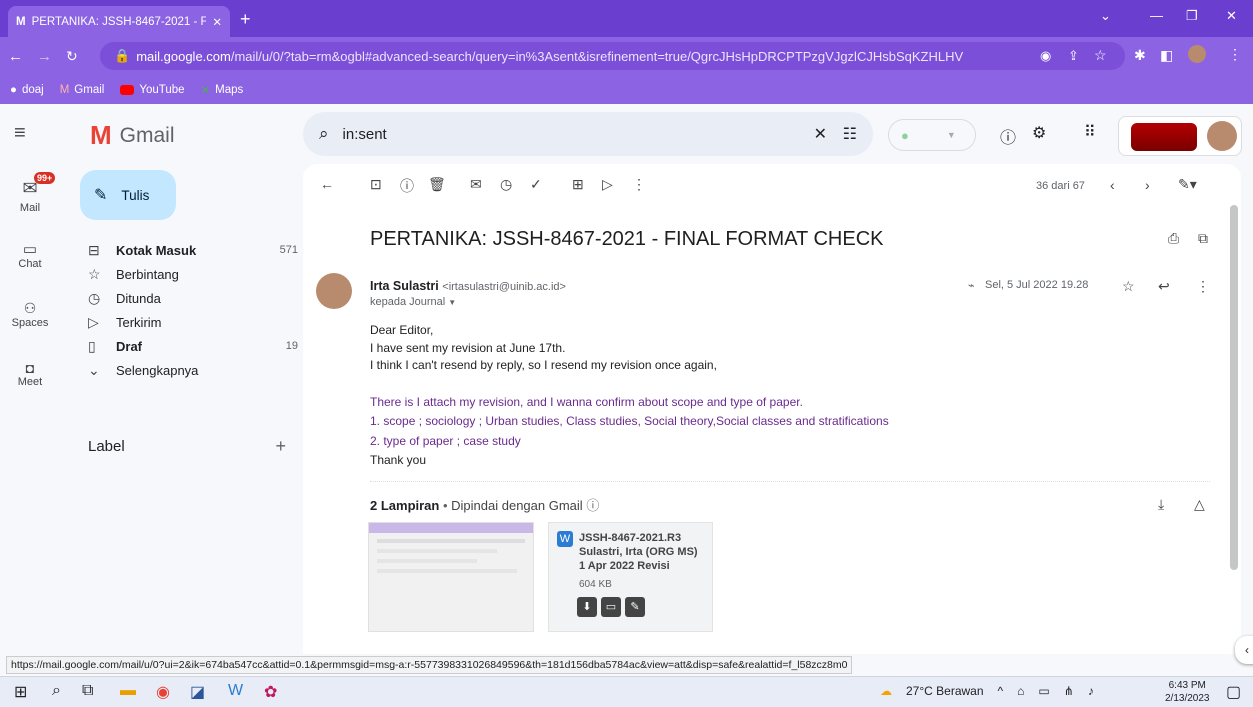  Describe the element at coordinates (20, 133) in the screenshot. I see `main-menu-icon: ≡` at that location.